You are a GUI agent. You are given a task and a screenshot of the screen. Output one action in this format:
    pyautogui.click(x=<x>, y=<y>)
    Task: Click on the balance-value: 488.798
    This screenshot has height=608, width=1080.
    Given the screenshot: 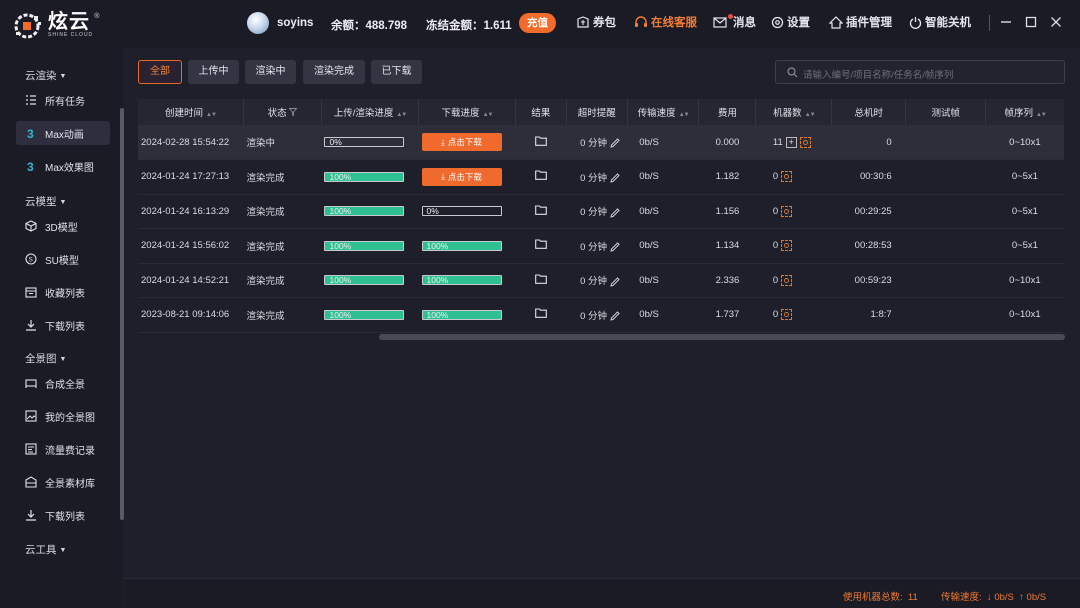 What is the action you would take?
    pyautogui.click(x=386, y=26)
    